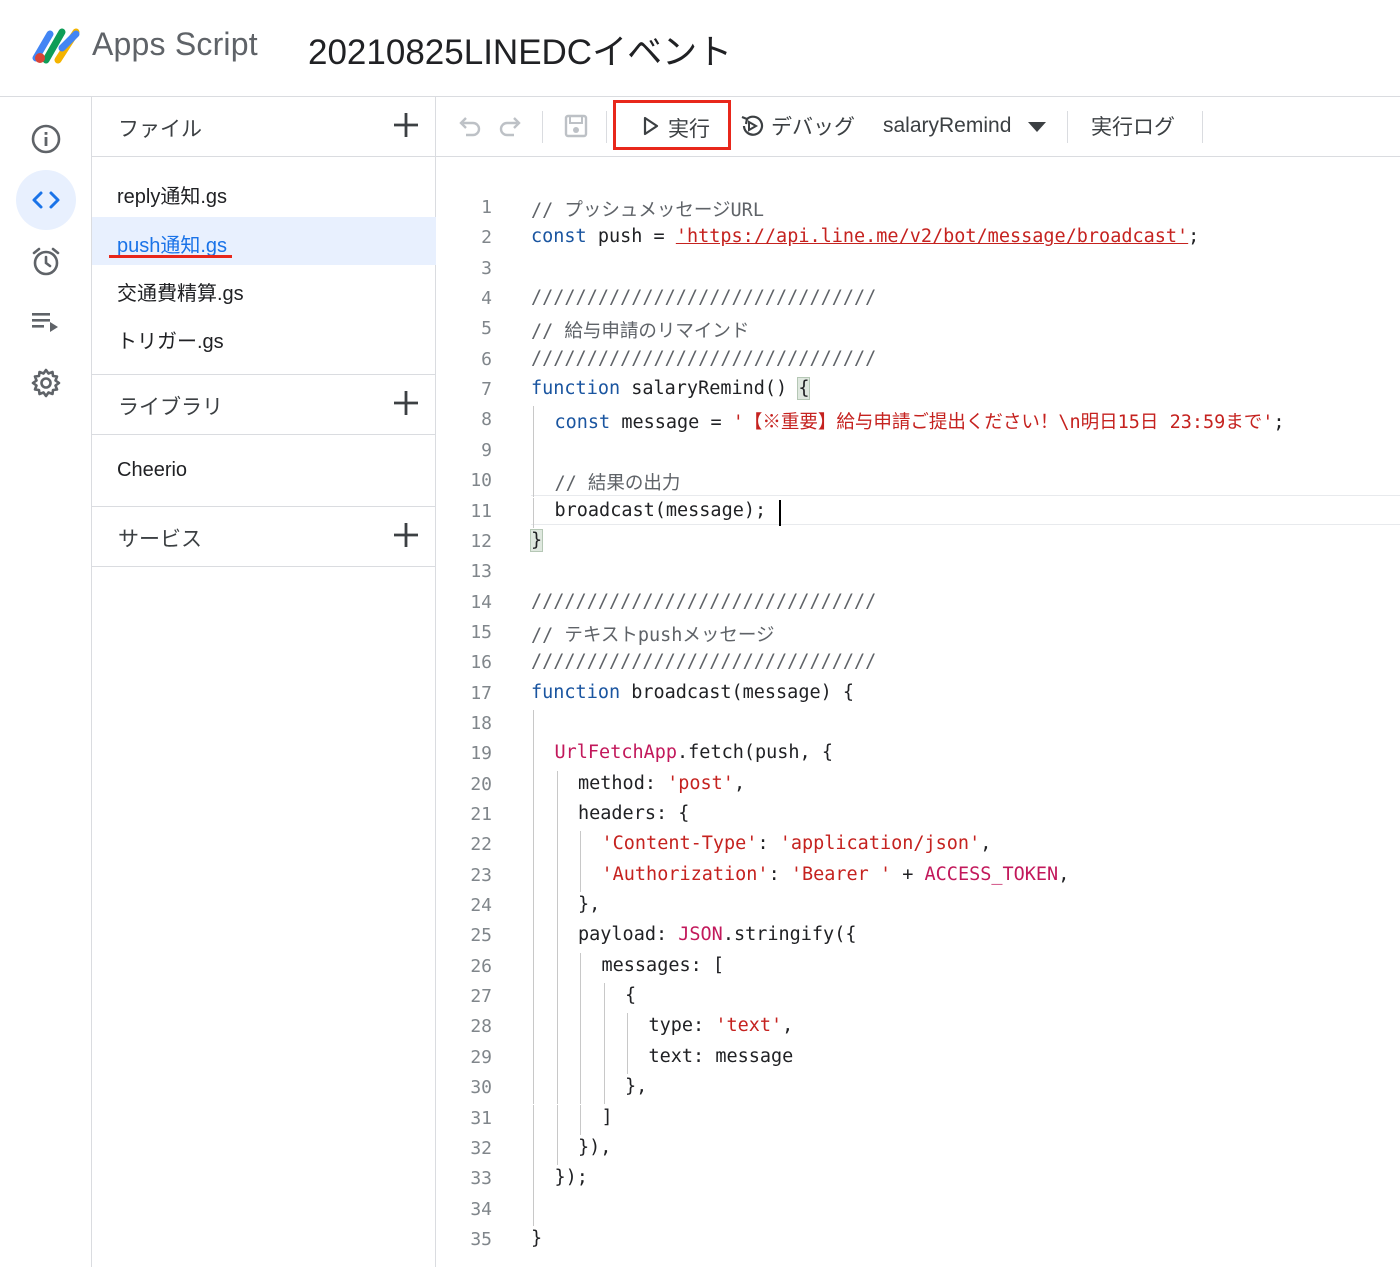 This screenshot has width=1400, height=1267. Describe the element at coordinates (685, 874) in the screenshot. I see `code-token: 'Authorization'` at that location.